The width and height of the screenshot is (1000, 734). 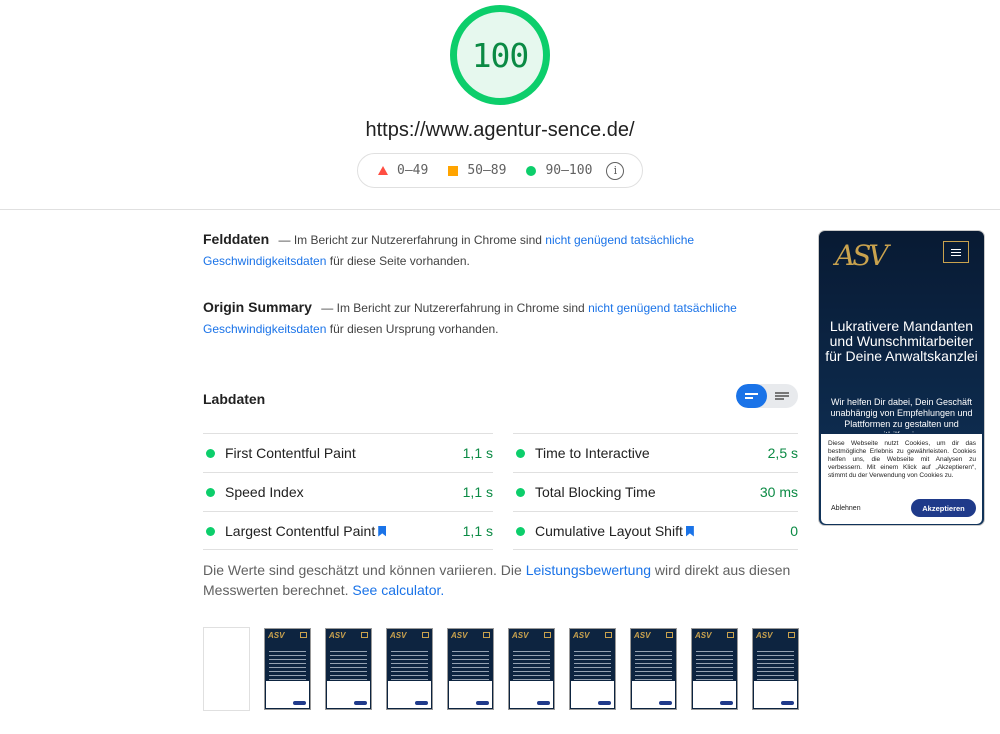 I want to click on metrics-view-toggle, so click(x=767, y=396).